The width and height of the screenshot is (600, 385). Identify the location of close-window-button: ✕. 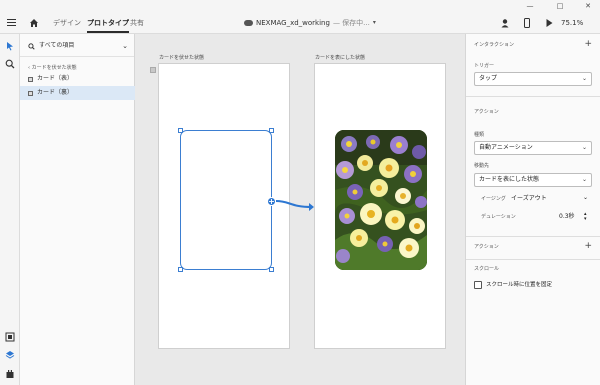
(588, 6).